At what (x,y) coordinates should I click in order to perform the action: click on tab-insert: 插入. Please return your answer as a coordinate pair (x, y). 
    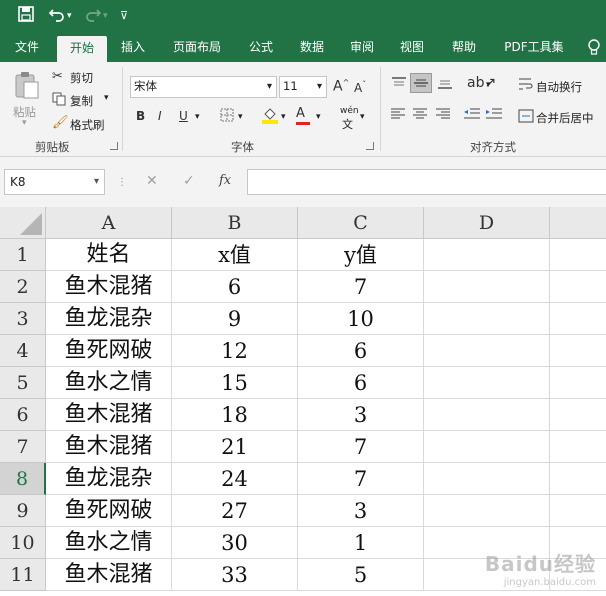
    Looking at the image, I should click on (133, 48).